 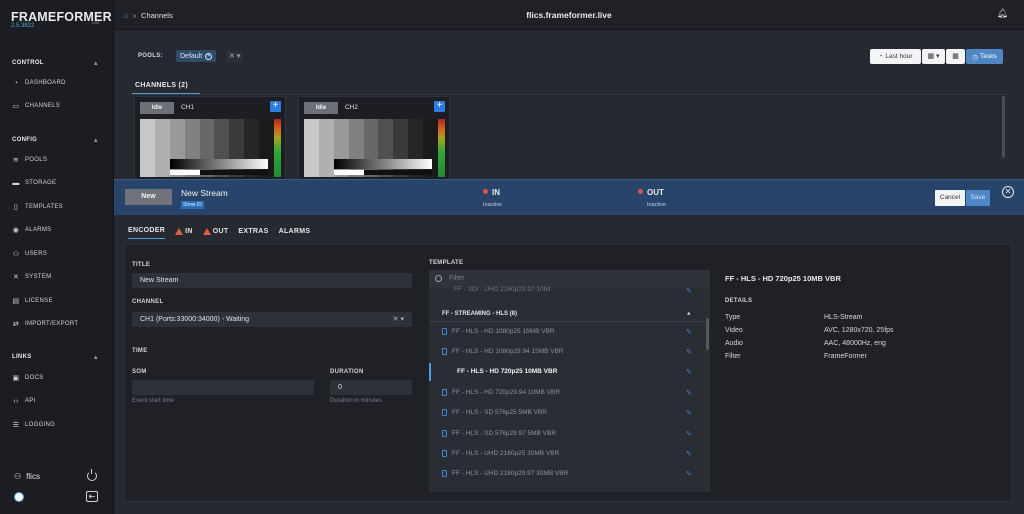 I want to click on save-button: Save, so click(x=978, y=198).